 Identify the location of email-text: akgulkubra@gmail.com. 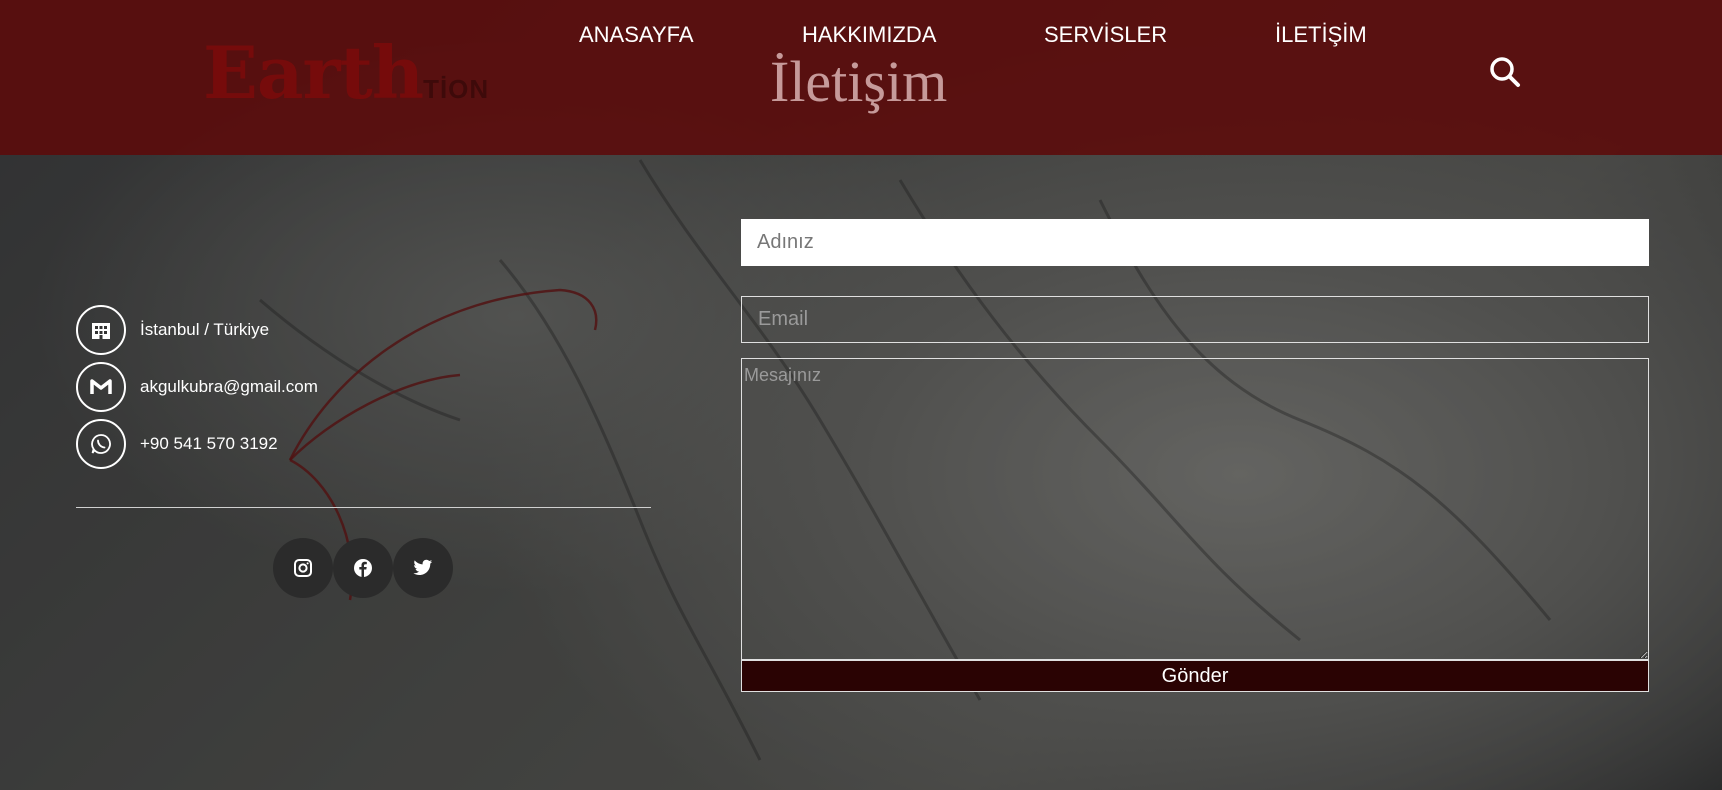
(229, 387).